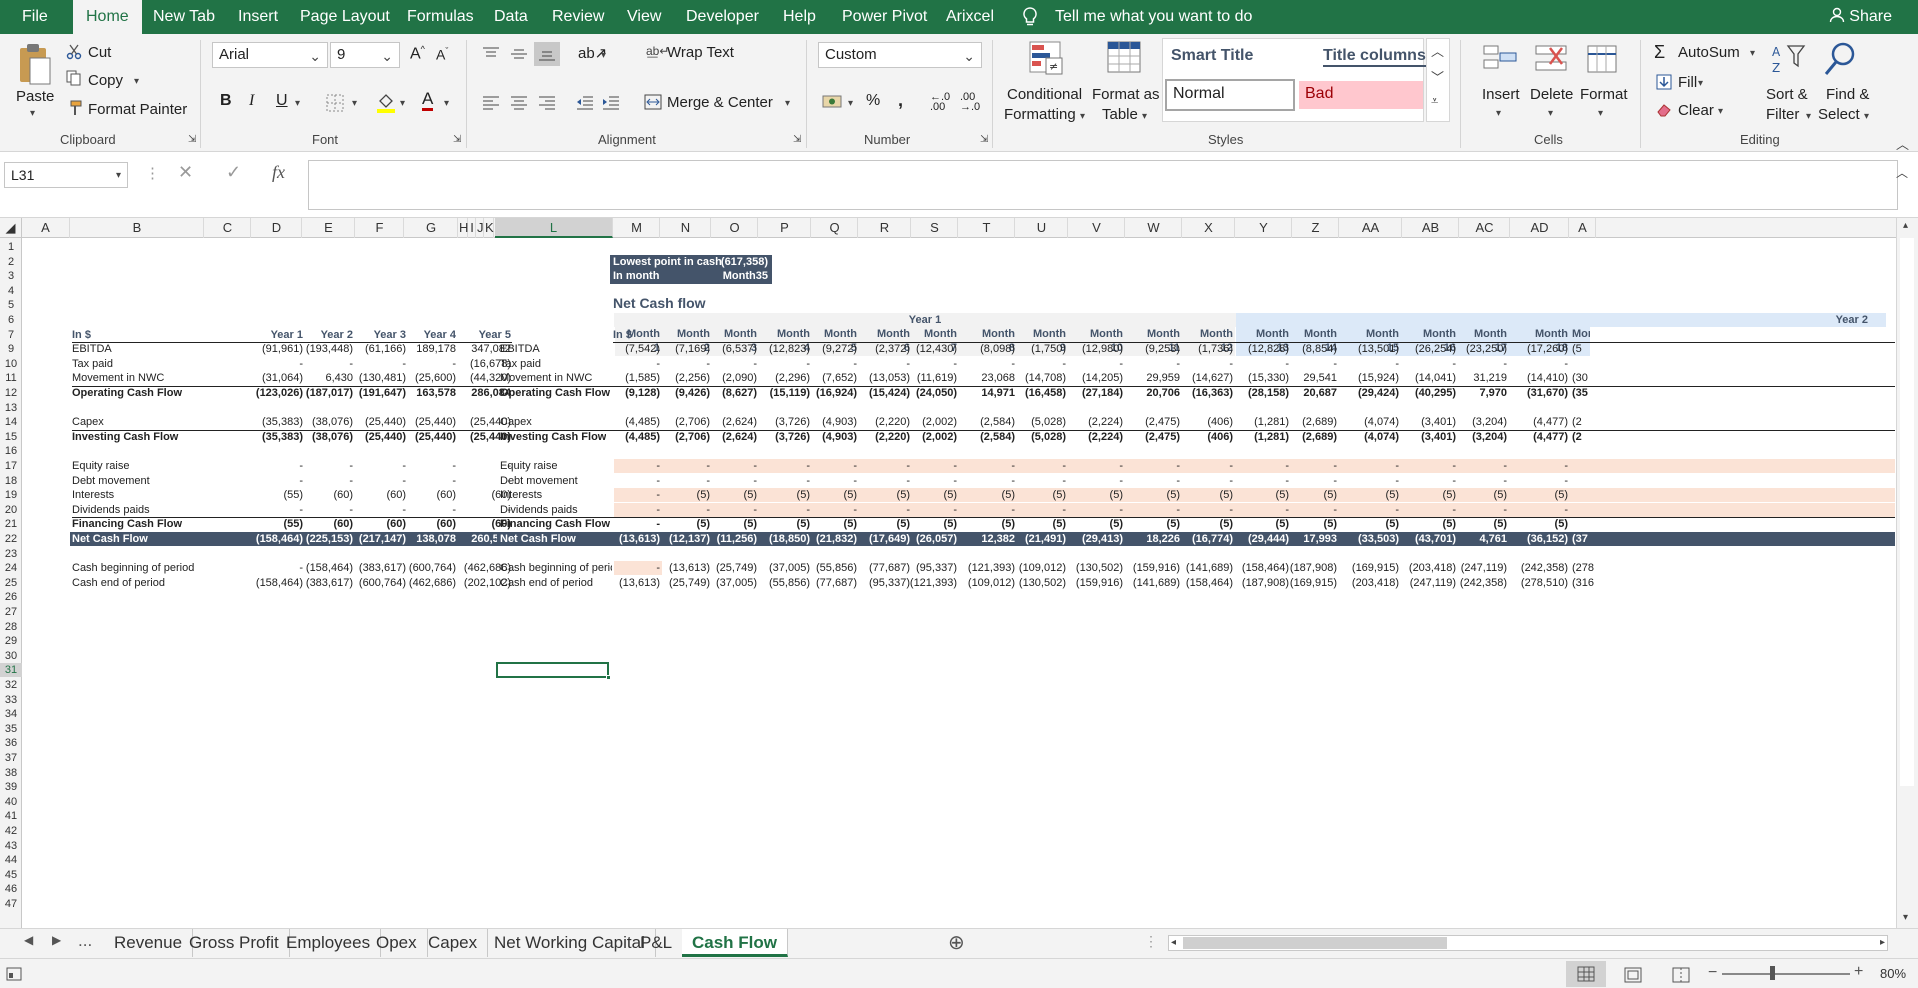  I want to click on column-header: K, so click(489, 228).